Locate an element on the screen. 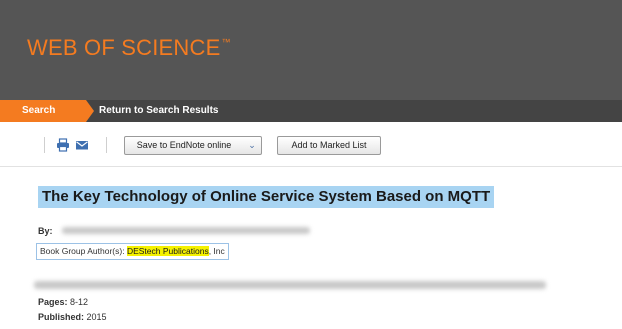 This screenshot has height=329, width=622. email-icon is located at coordinates (82, 145).